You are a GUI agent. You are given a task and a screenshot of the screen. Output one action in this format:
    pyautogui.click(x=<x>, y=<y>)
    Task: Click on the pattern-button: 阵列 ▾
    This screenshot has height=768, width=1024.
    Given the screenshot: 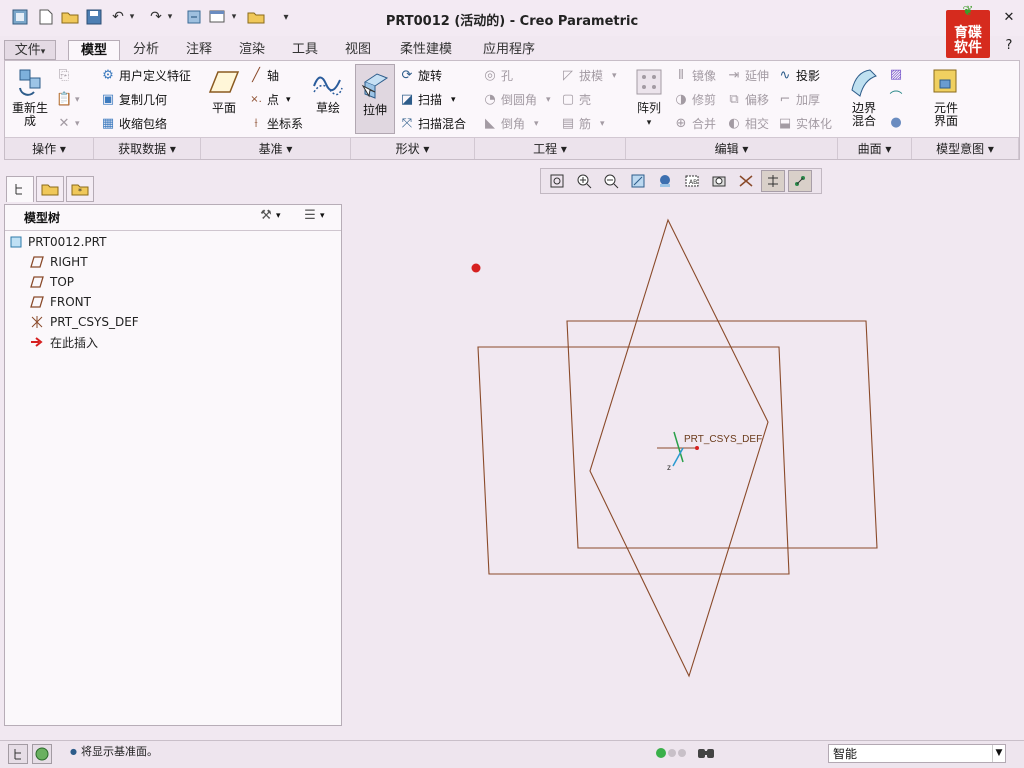 What is the action you would take?
    pyautogui.click(x=649, y=98)
    